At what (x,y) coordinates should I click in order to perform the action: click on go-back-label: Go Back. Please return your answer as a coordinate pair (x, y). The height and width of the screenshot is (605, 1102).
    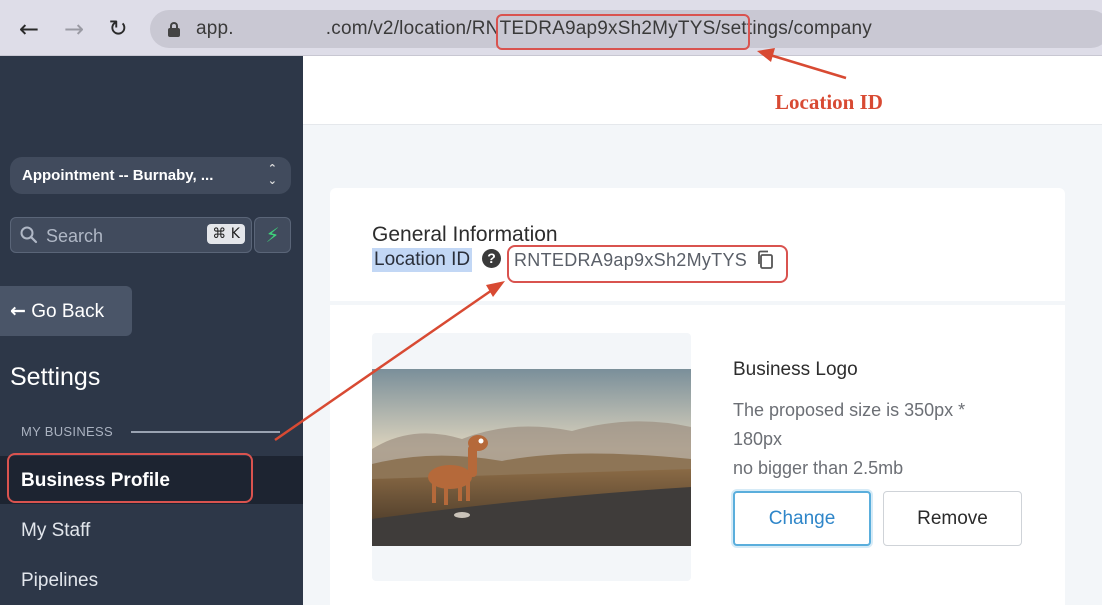
    Looking at the image, I should click on (68, 311).